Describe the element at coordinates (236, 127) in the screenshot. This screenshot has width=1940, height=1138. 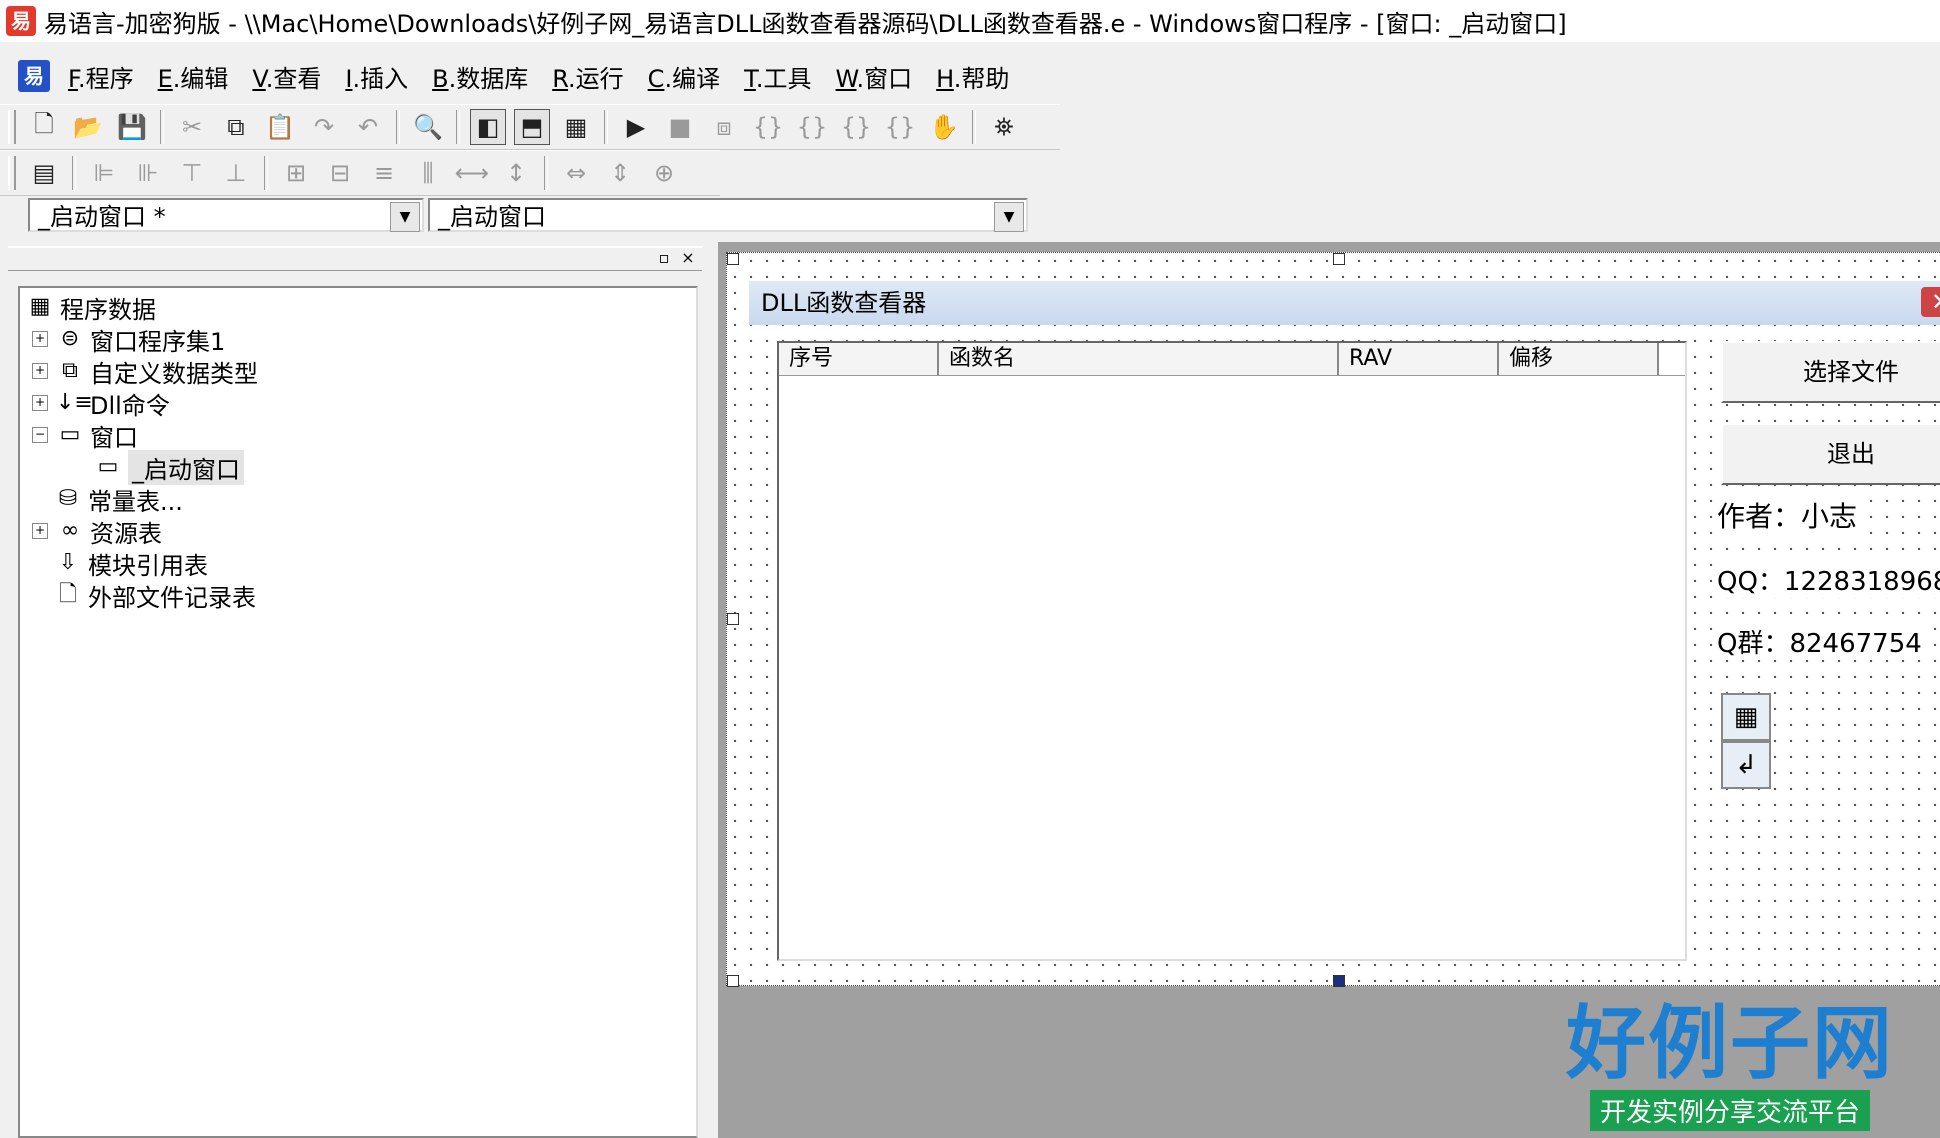
I see `copy-icon: ⧉` at that location.